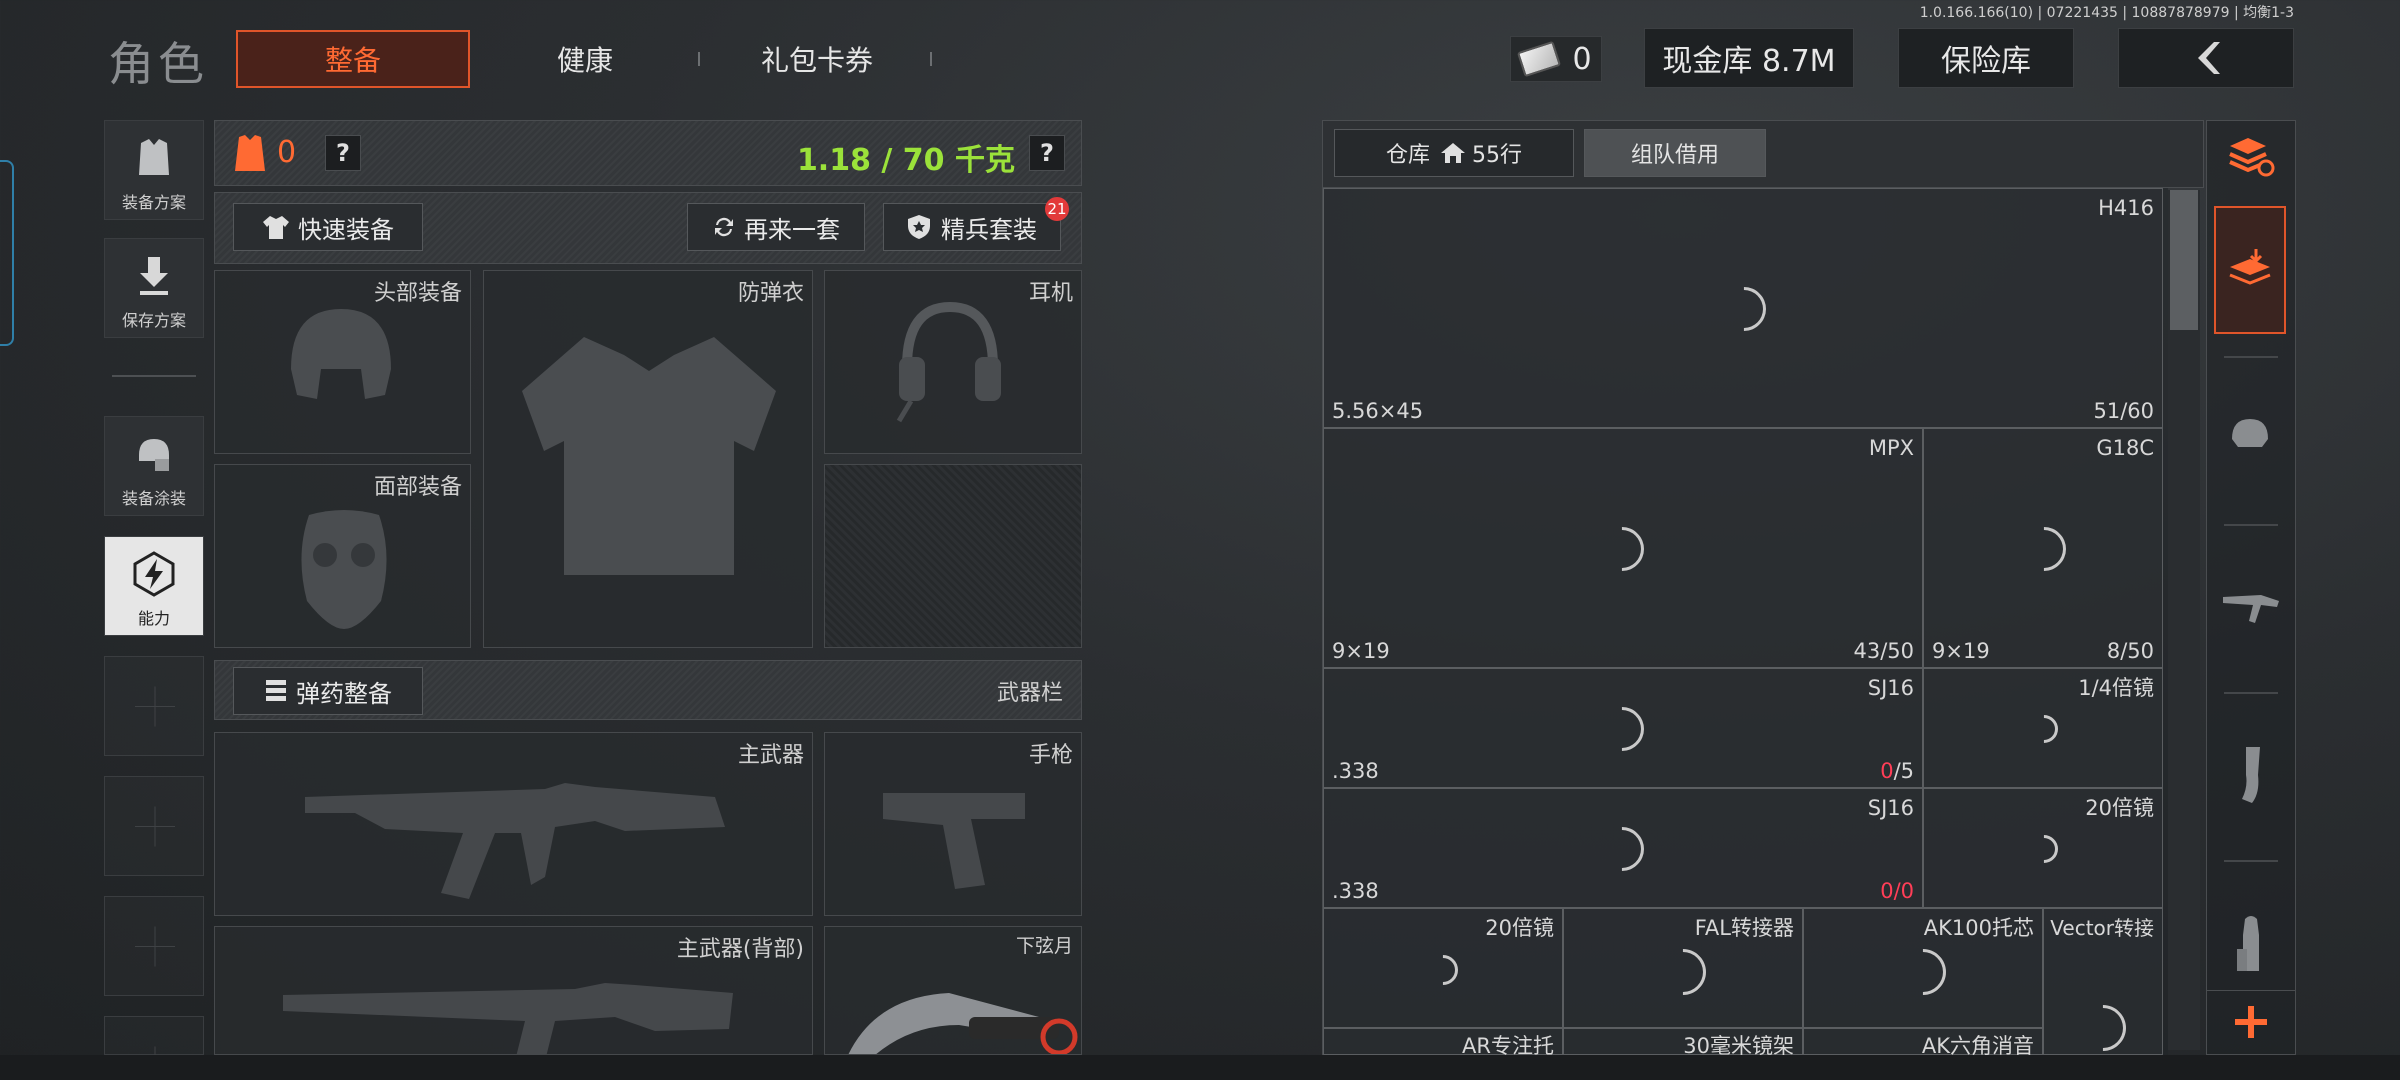  I want to click on download-icon, so click(154, 276).